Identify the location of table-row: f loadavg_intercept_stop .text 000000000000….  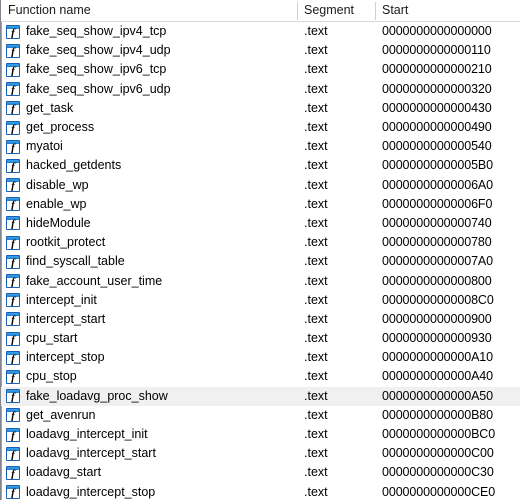
(260, 491).